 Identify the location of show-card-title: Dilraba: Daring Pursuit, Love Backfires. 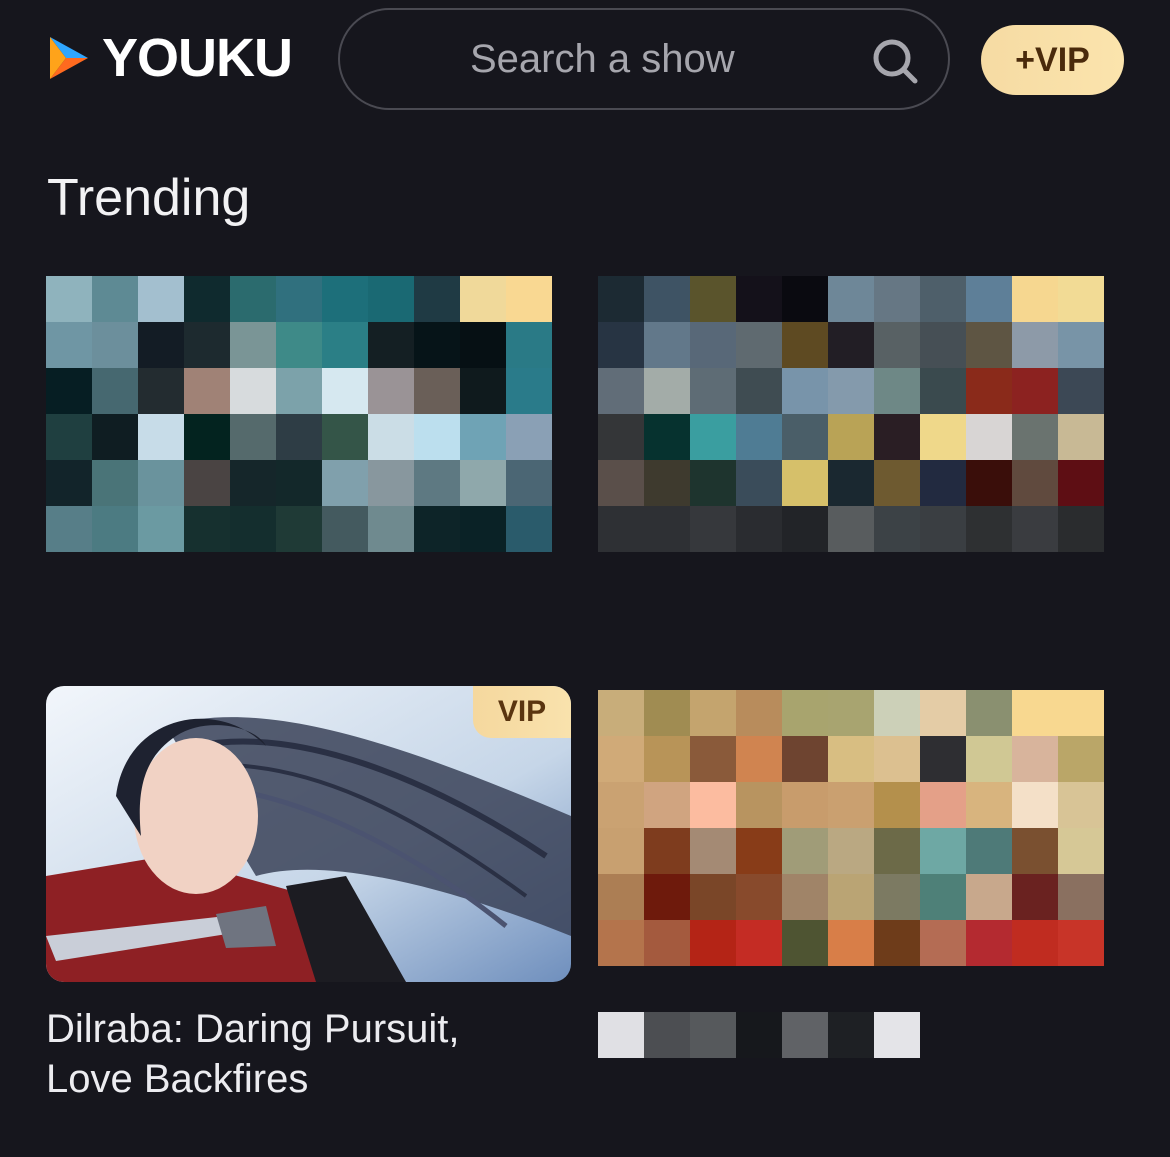
(306, 1054).